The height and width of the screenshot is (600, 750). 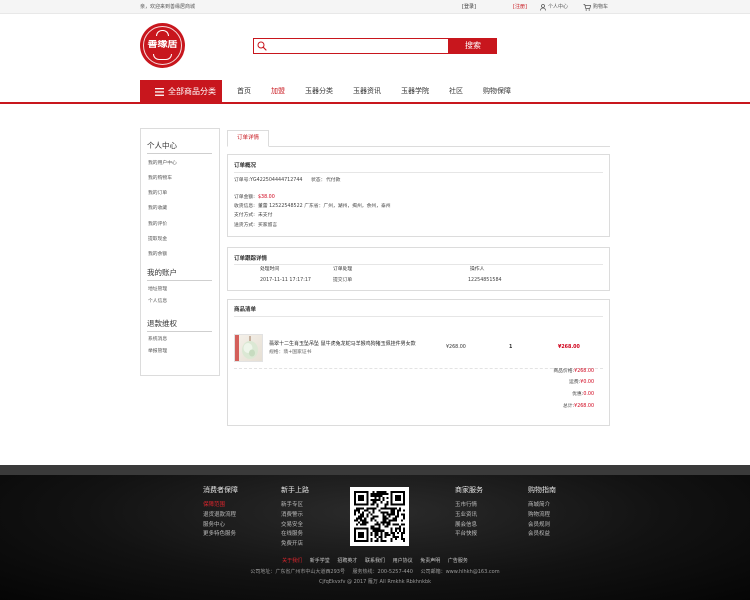 What do you see at coordinates (379, 516) in the screenshot?
I see `qr-code` at bounding box center [379, 516].